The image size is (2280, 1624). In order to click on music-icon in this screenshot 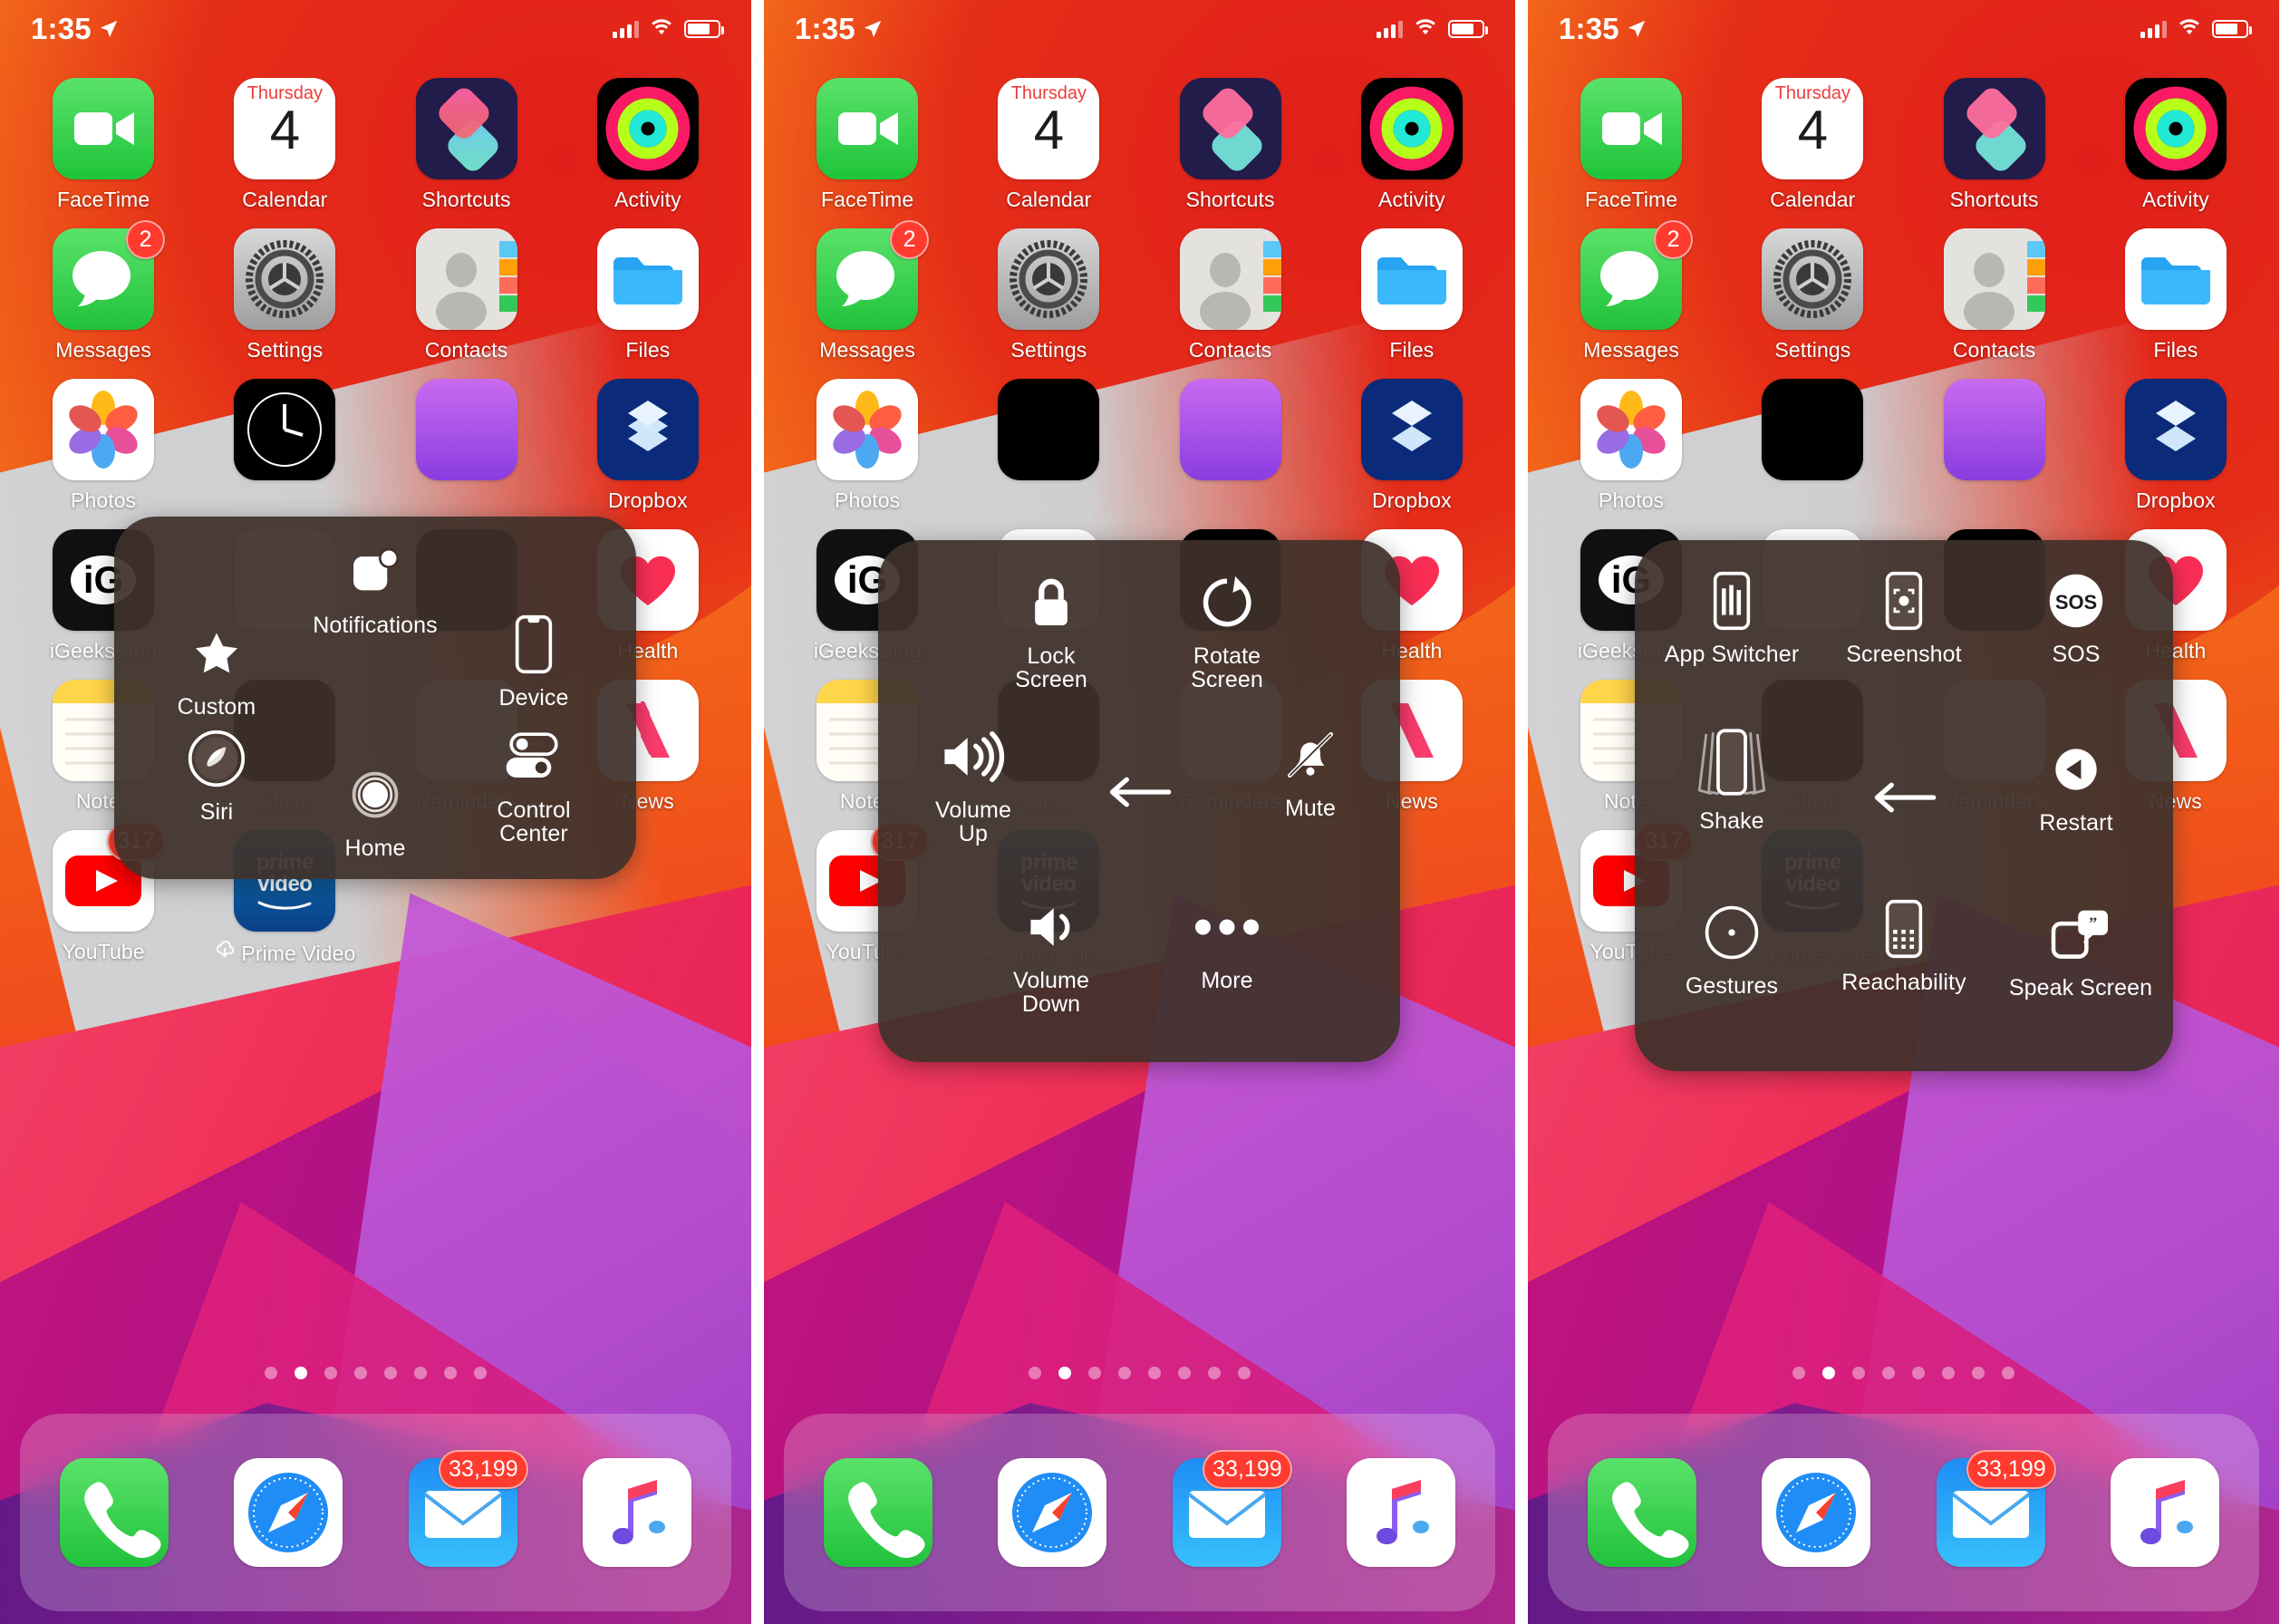, I will do `click(1400, 1512)`.